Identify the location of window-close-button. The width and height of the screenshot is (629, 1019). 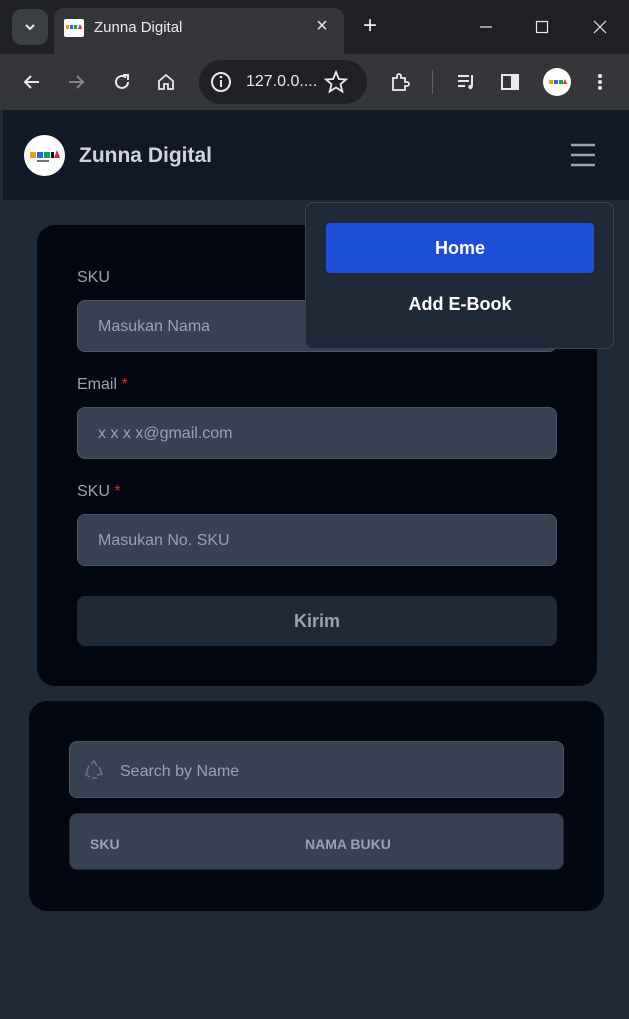
(600, 27).